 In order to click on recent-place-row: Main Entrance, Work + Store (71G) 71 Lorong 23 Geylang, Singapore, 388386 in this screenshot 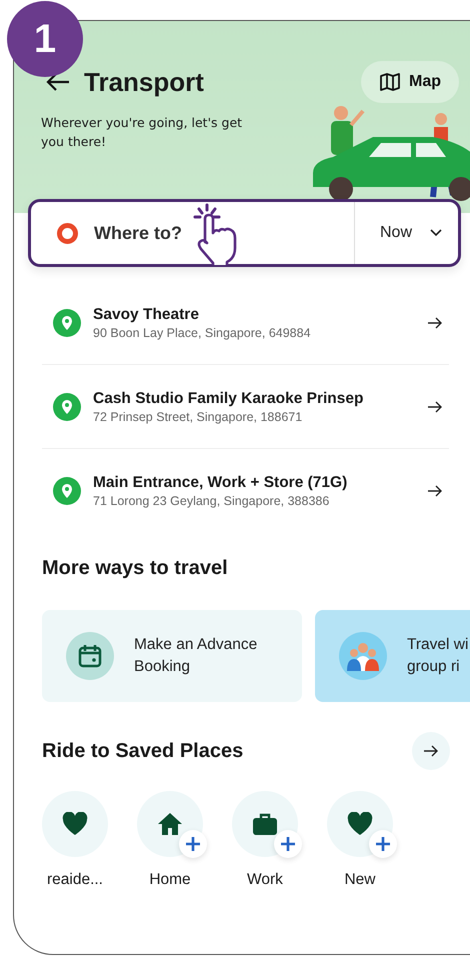, I will do `click(245, 491)`.